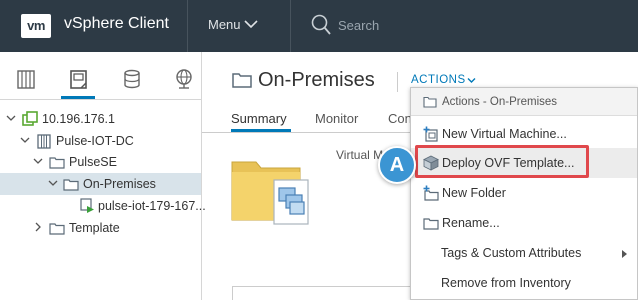 The image size is (638, 300). What do you see at coordinates (184, 79) in the screenshot?
I see `networking-icon` at bounding box center [184, 79].